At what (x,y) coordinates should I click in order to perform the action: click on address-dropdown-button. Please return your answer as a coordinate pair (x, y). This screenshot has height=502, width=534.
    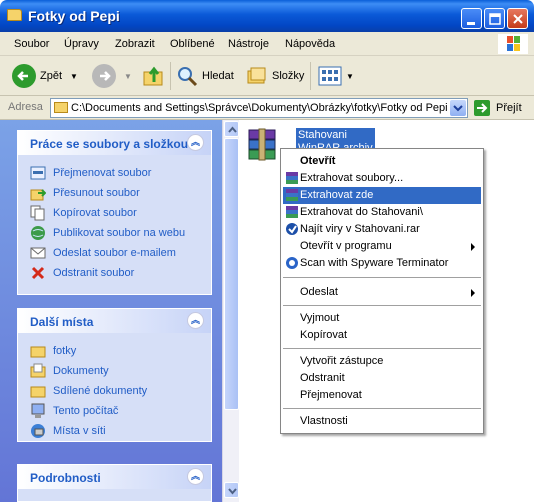
    Looking at the image, I should click on (458, 108).